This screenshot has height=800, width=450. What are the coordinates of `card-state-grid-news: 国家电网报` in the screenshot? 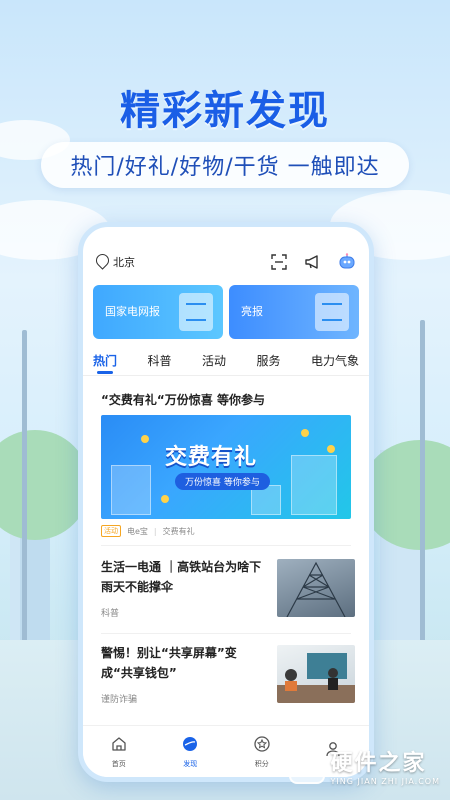 It's located at (158, 312).